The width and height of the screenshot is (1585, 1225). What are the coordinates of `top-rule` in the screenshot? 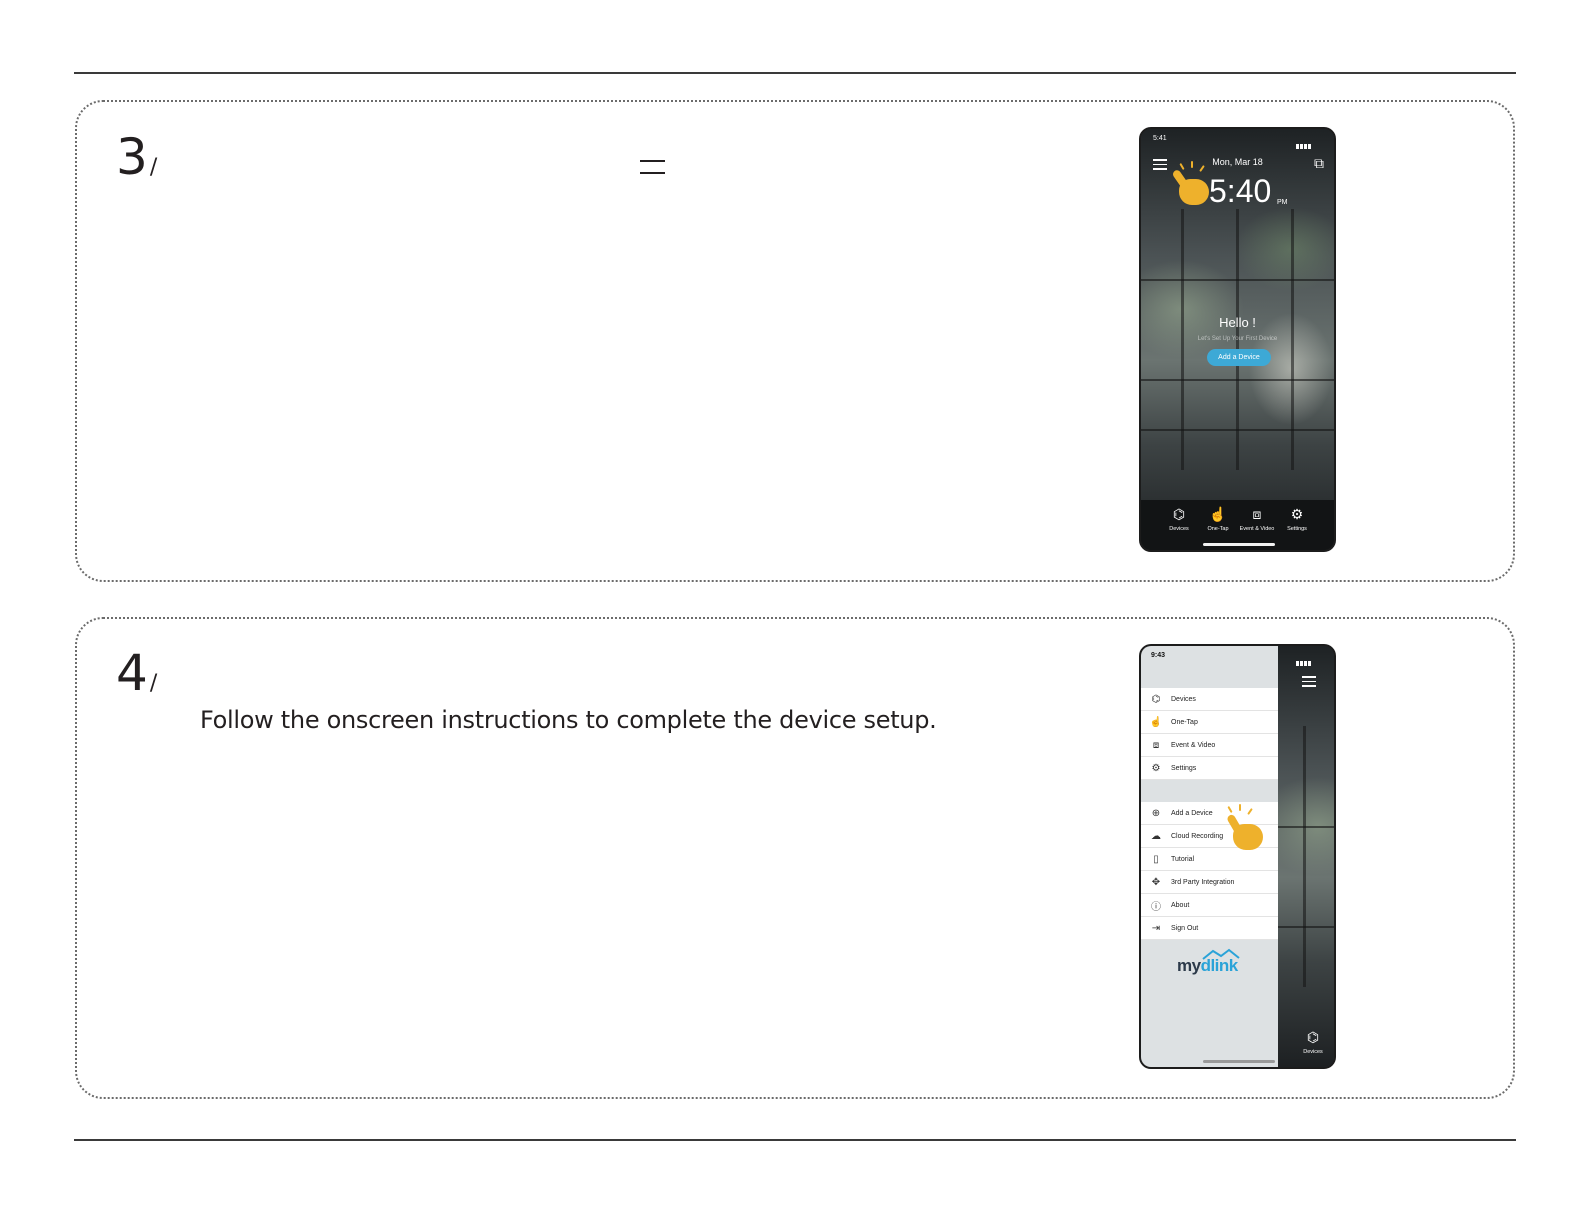 It's located at (795, 73).